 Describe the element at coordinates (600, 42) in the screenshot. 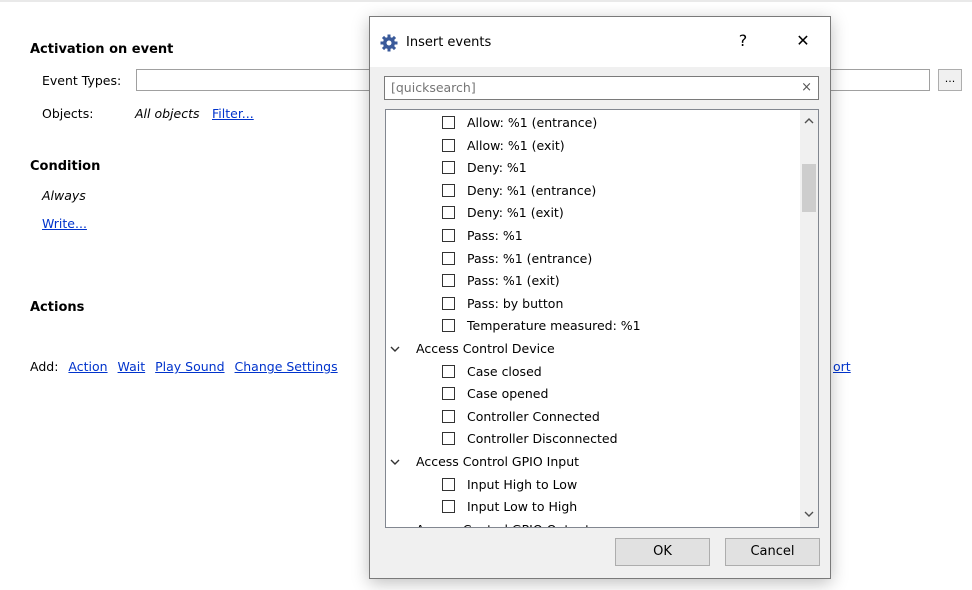

I see `dialog-titlebar: Insert events ? ✕` at that location.